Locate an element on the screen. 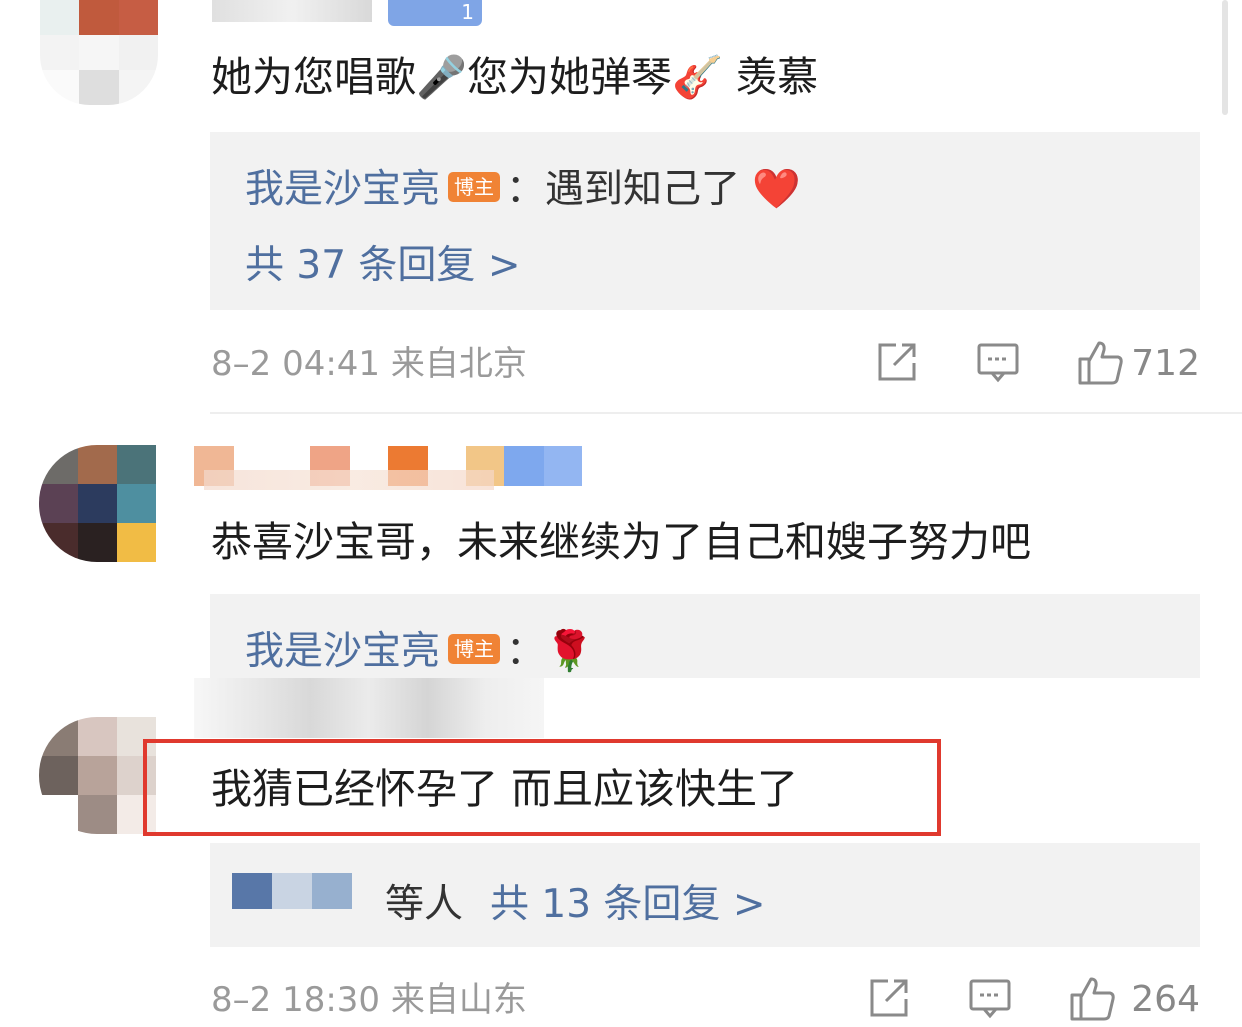  view-replies-link: 共 13 条回复 > is located at coordinates (628, 901).